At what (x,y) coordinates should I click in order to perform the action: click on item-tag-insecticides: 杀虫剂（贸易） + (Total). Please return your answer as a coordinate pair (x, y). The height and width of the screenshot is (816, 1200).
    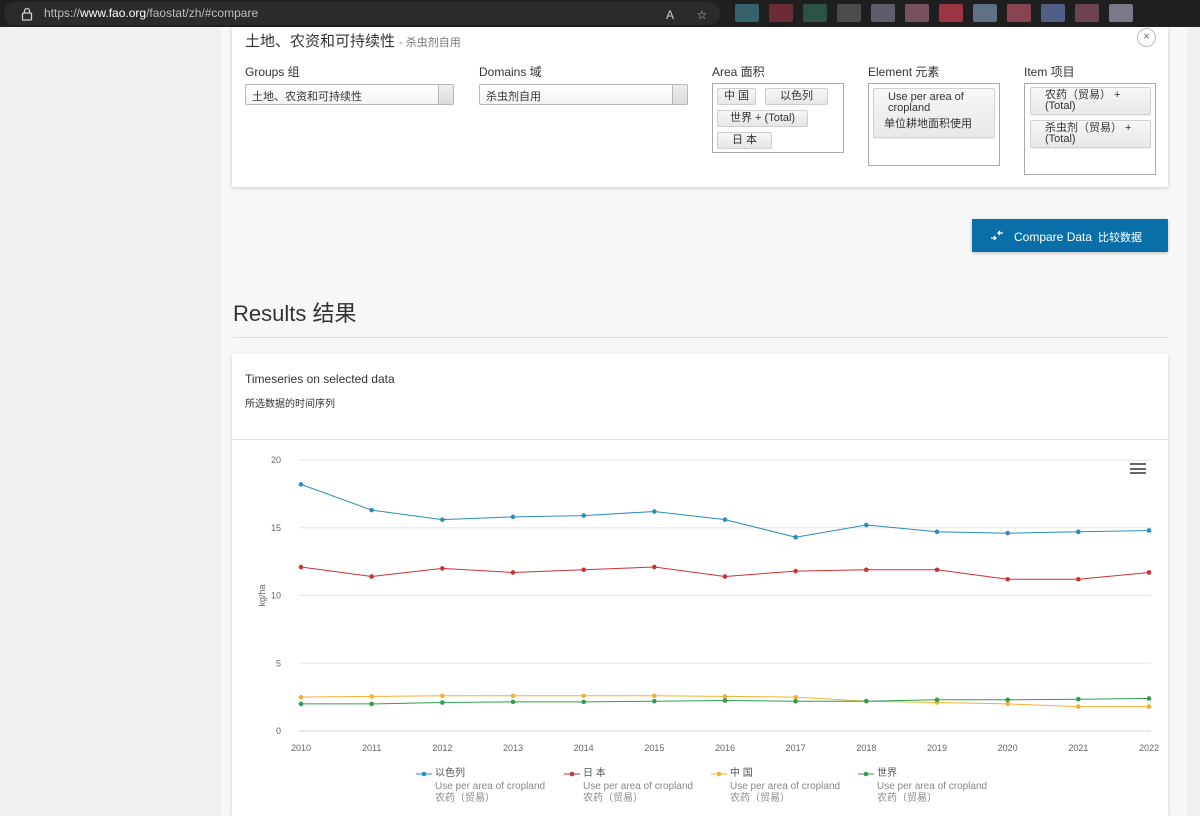
    Looking at the image, I should click on (1090, 134).